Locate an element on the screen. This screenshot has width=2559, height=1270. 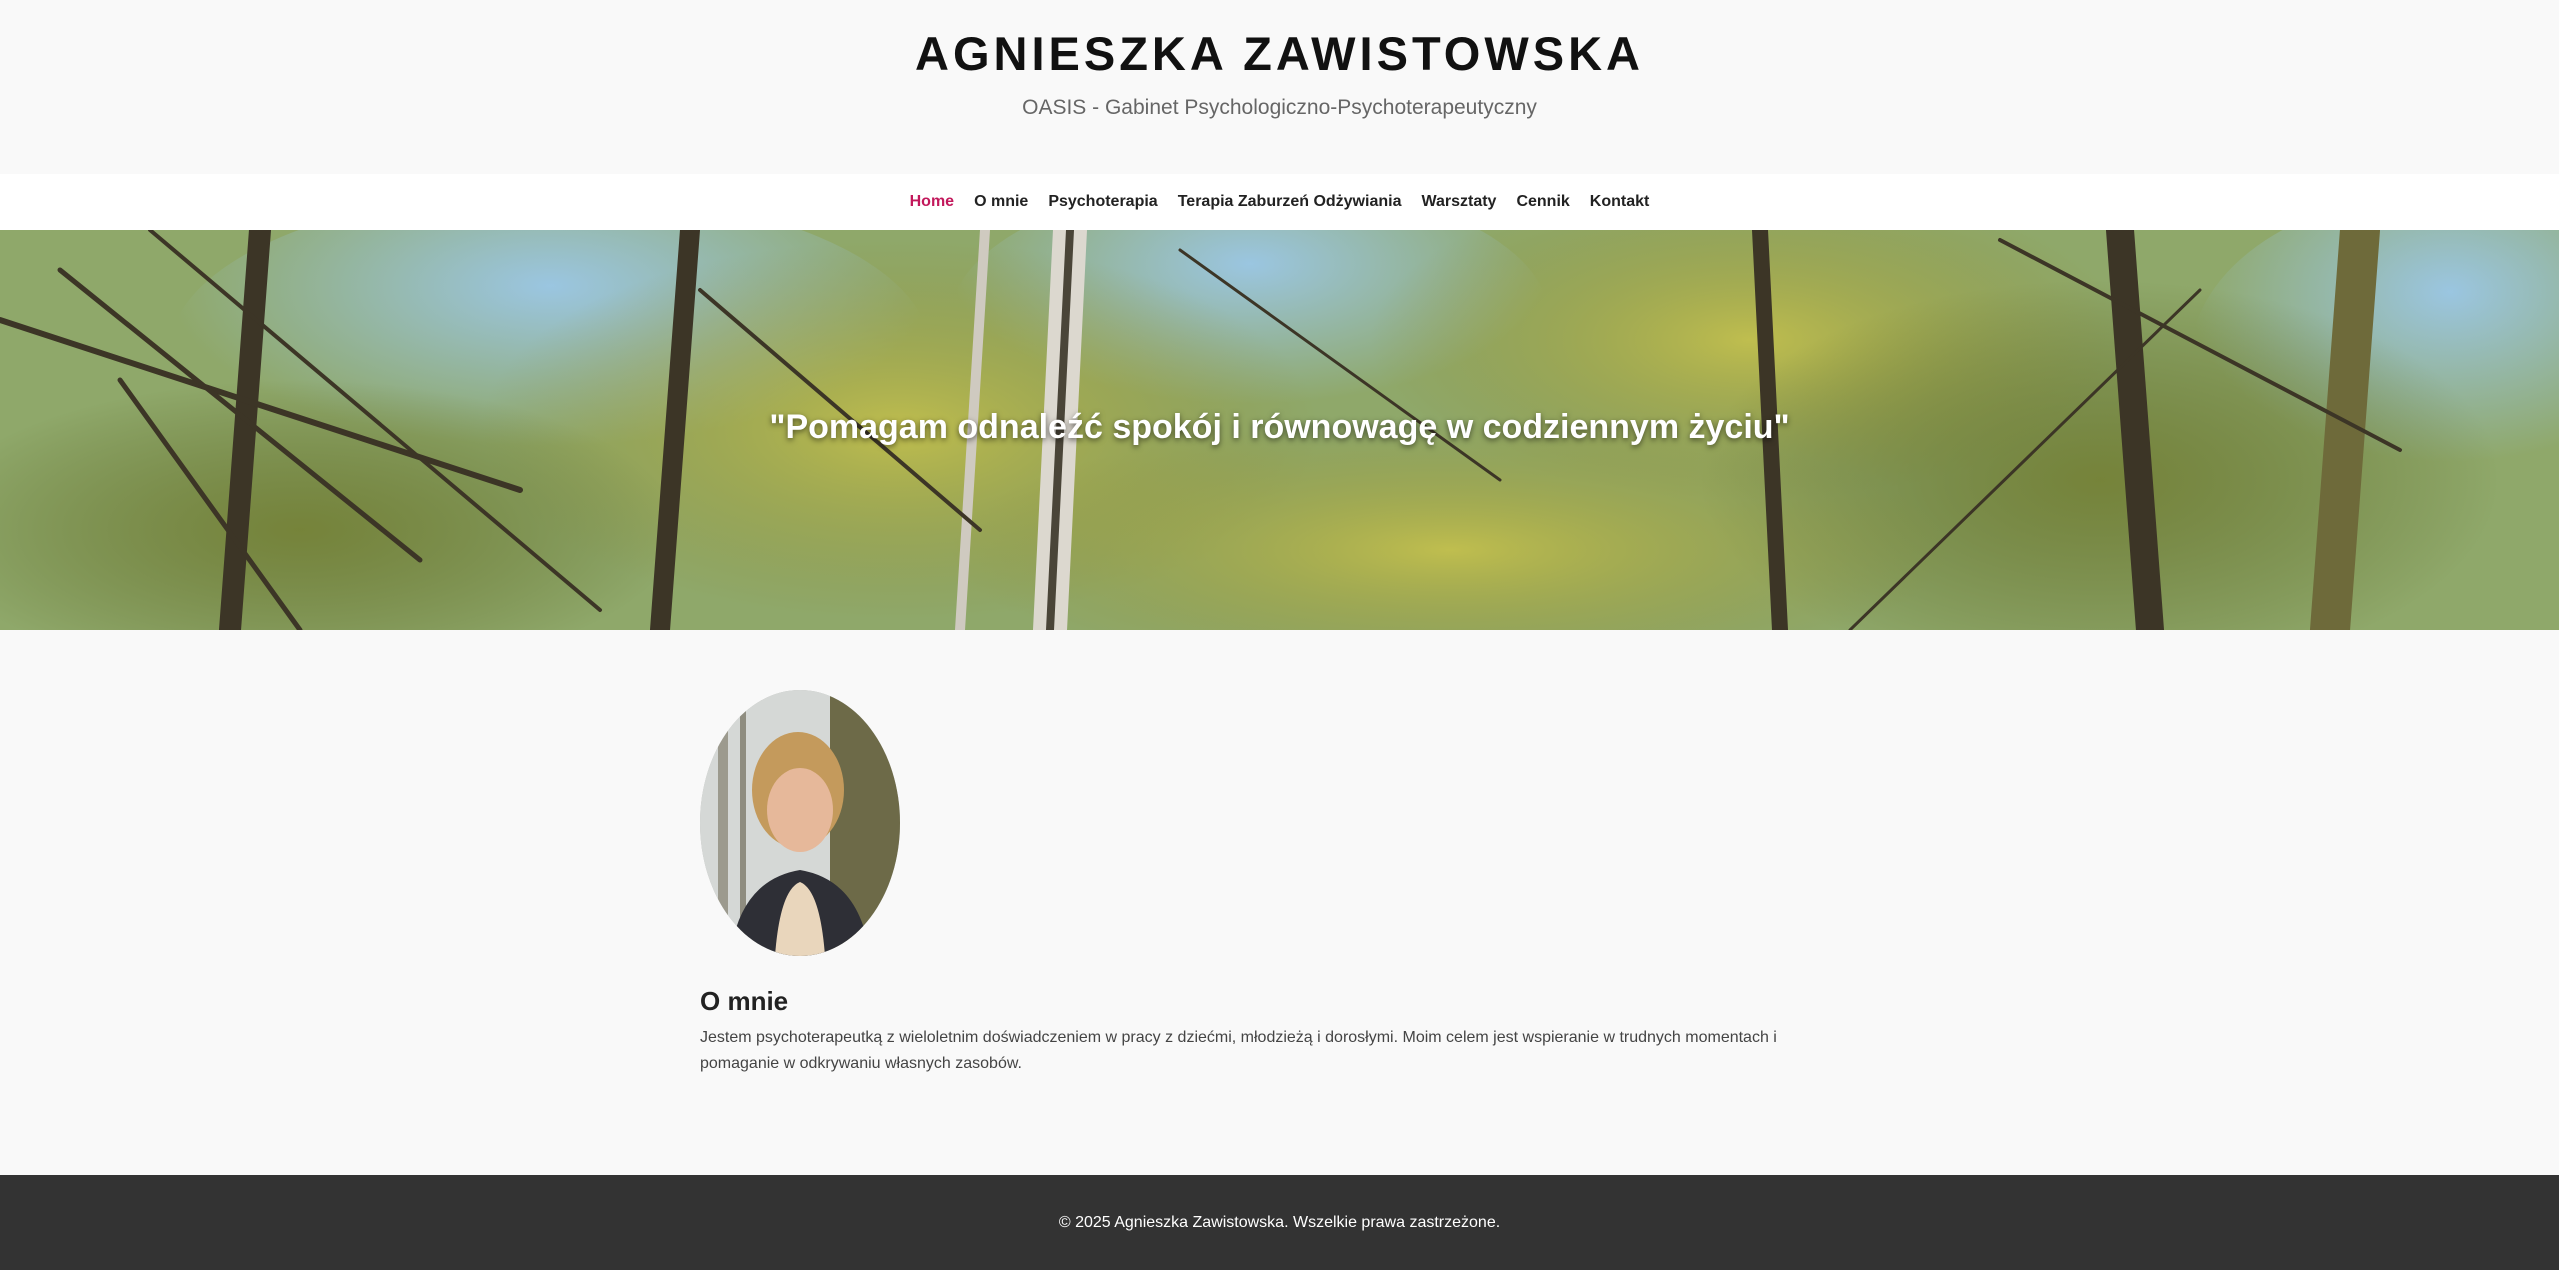
profile-photo is located at coordinates (800, 823).